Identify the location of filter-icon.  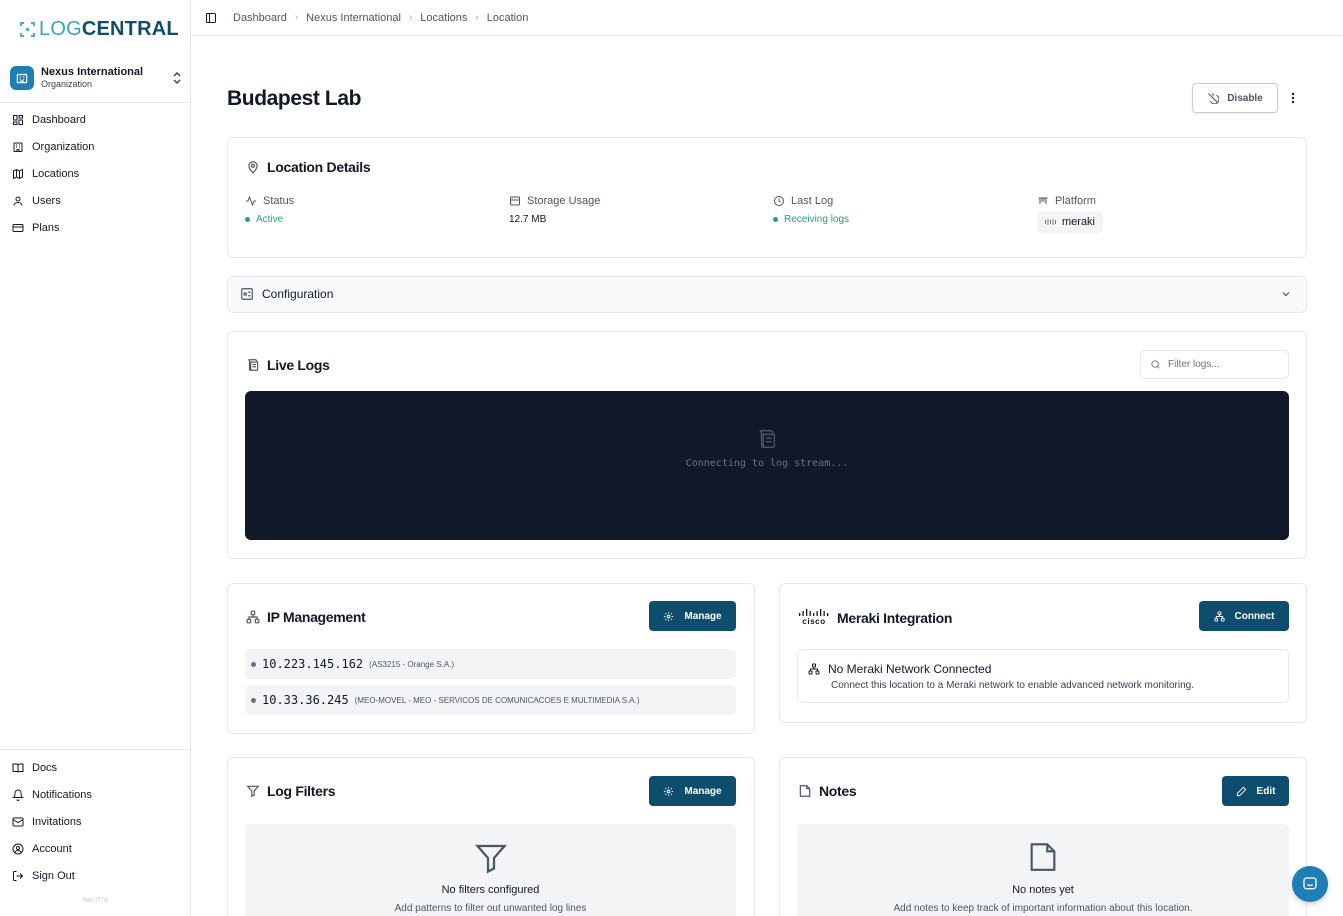
(490, 859).